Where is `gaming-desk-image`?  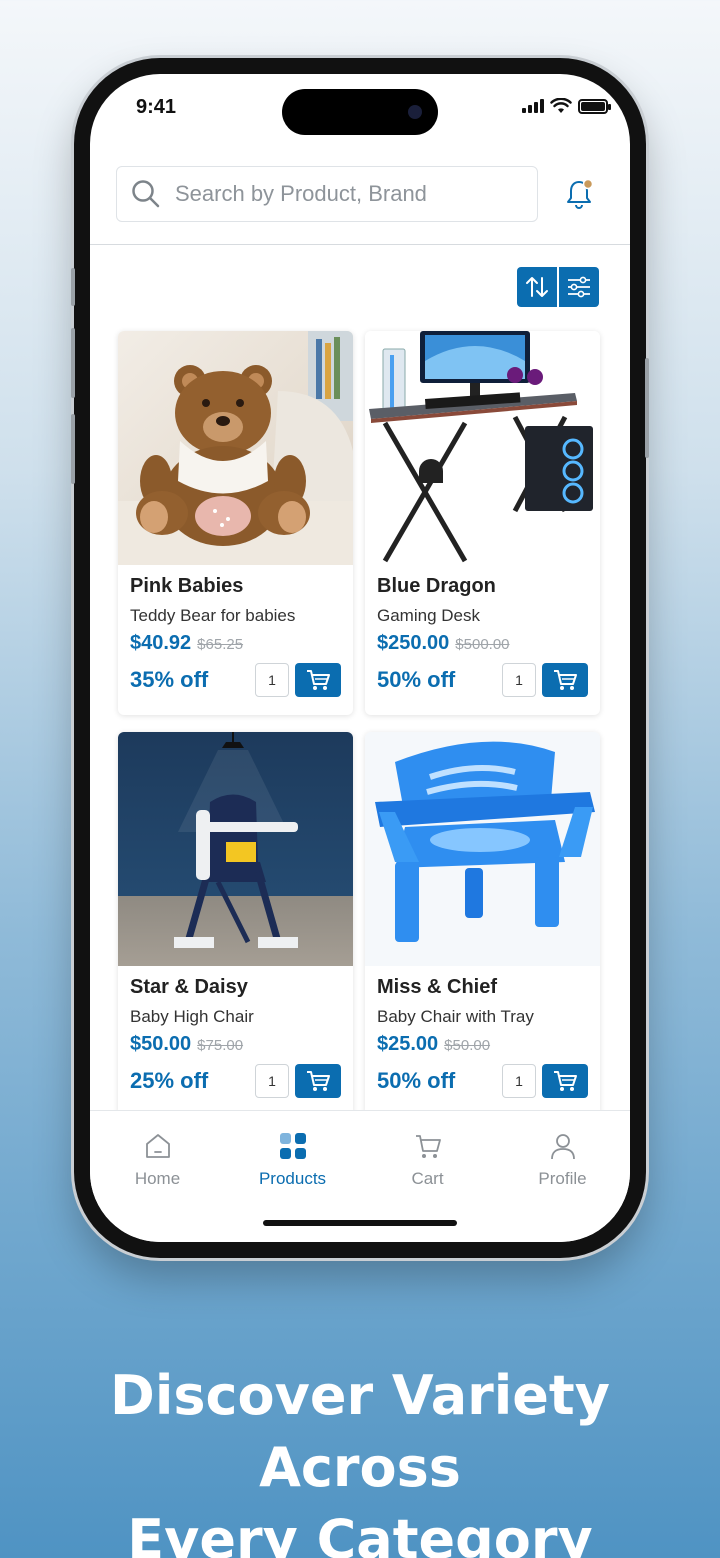
gaming-desk-image is located at coordinates (481, 447).